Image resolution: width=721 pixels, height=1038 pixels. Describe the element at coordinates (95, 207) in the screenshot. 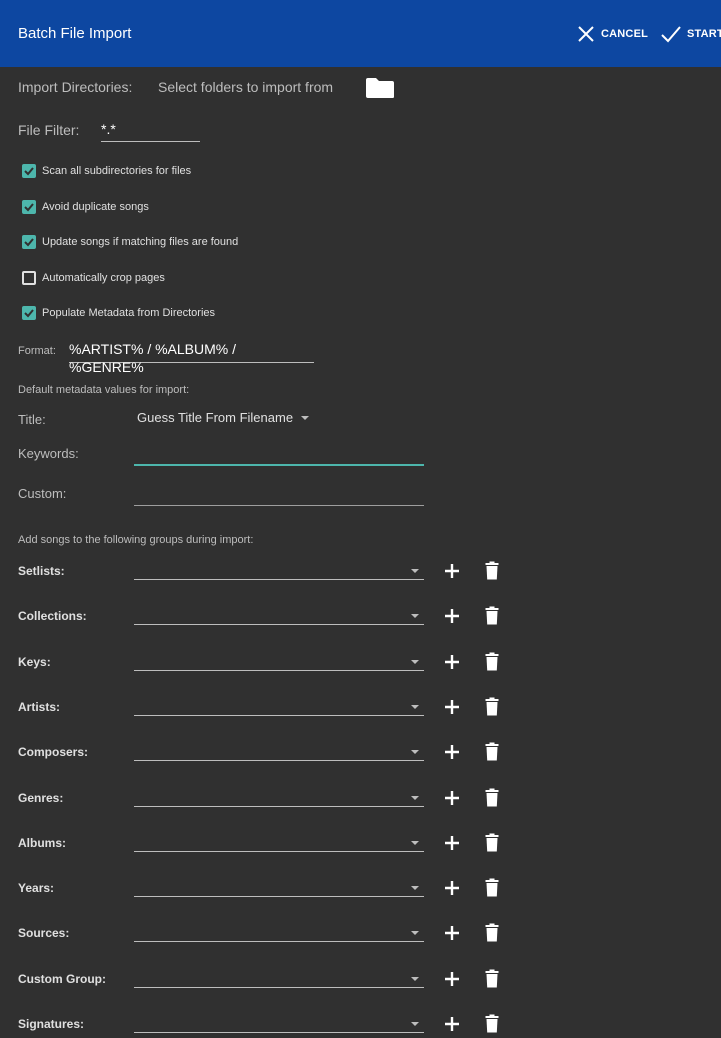

I see `option-label: Avoid duplicate songs` at that location.